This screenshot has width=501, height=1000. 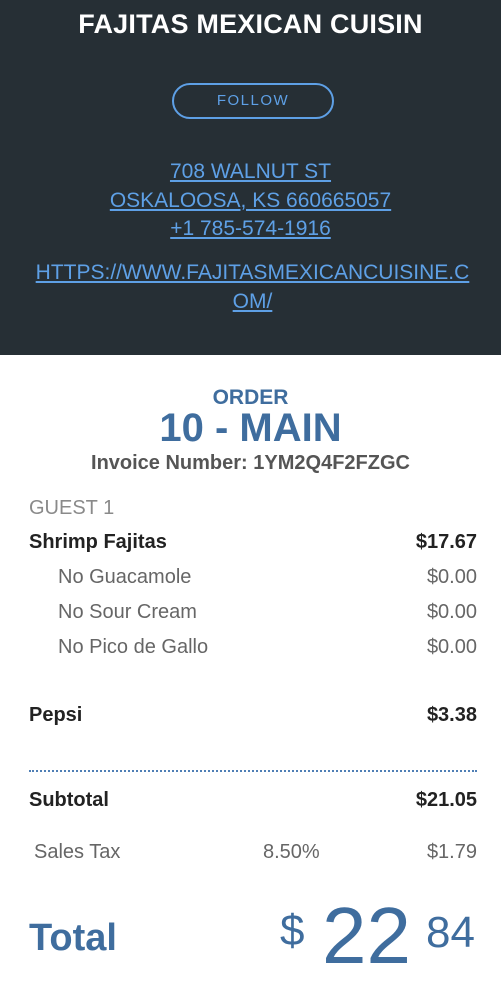 What do you see at coordinates (73, 938) in the screenshot?
I see `total-label: Total` at bounding box center [73, 938].